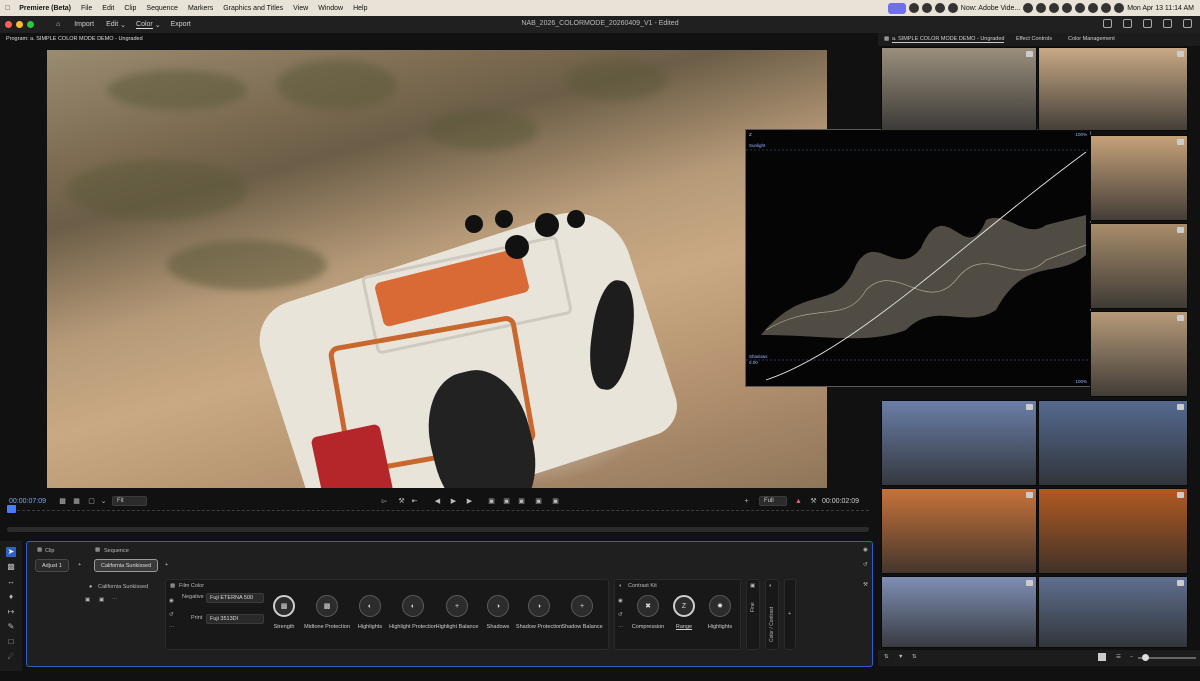 The height and width of the screenshot is (681, 1200). I want to click on list-mode-icon: ☰, so click(1118, 657).